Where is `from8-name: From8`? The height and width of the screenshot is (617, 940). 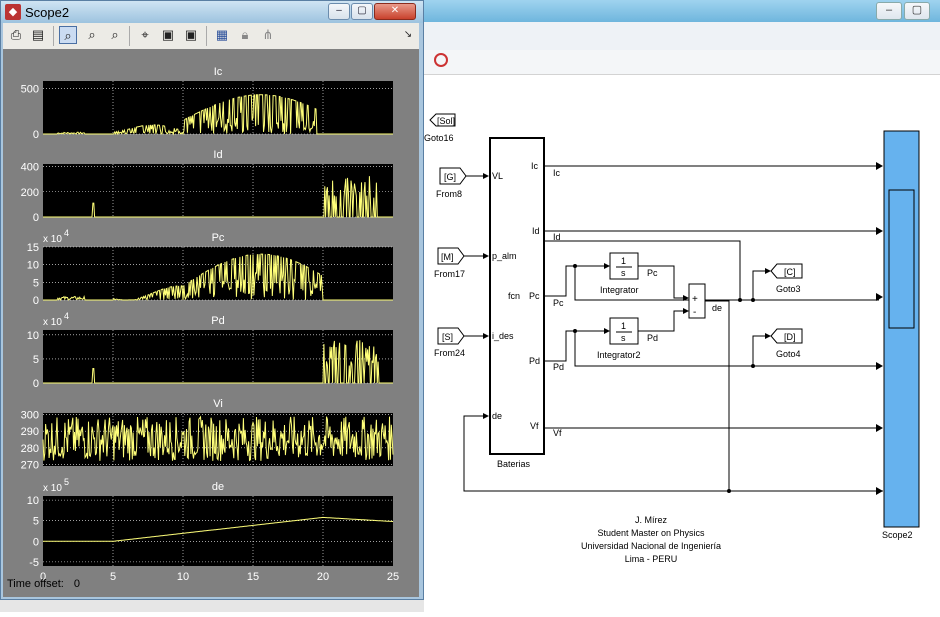
from8-name: From8 is located at coordinates (449, 194).